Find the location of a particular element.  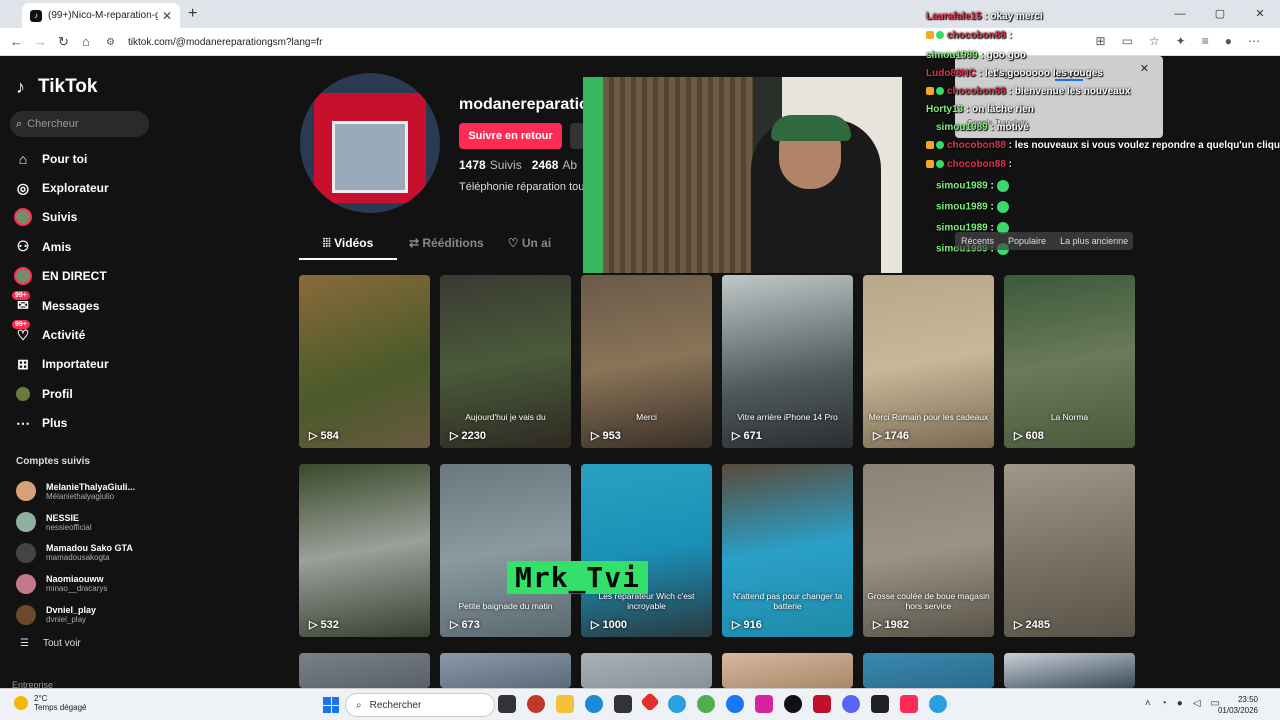

video-card: La Norma ▷ 608 is located at coordinates (1069, 361).